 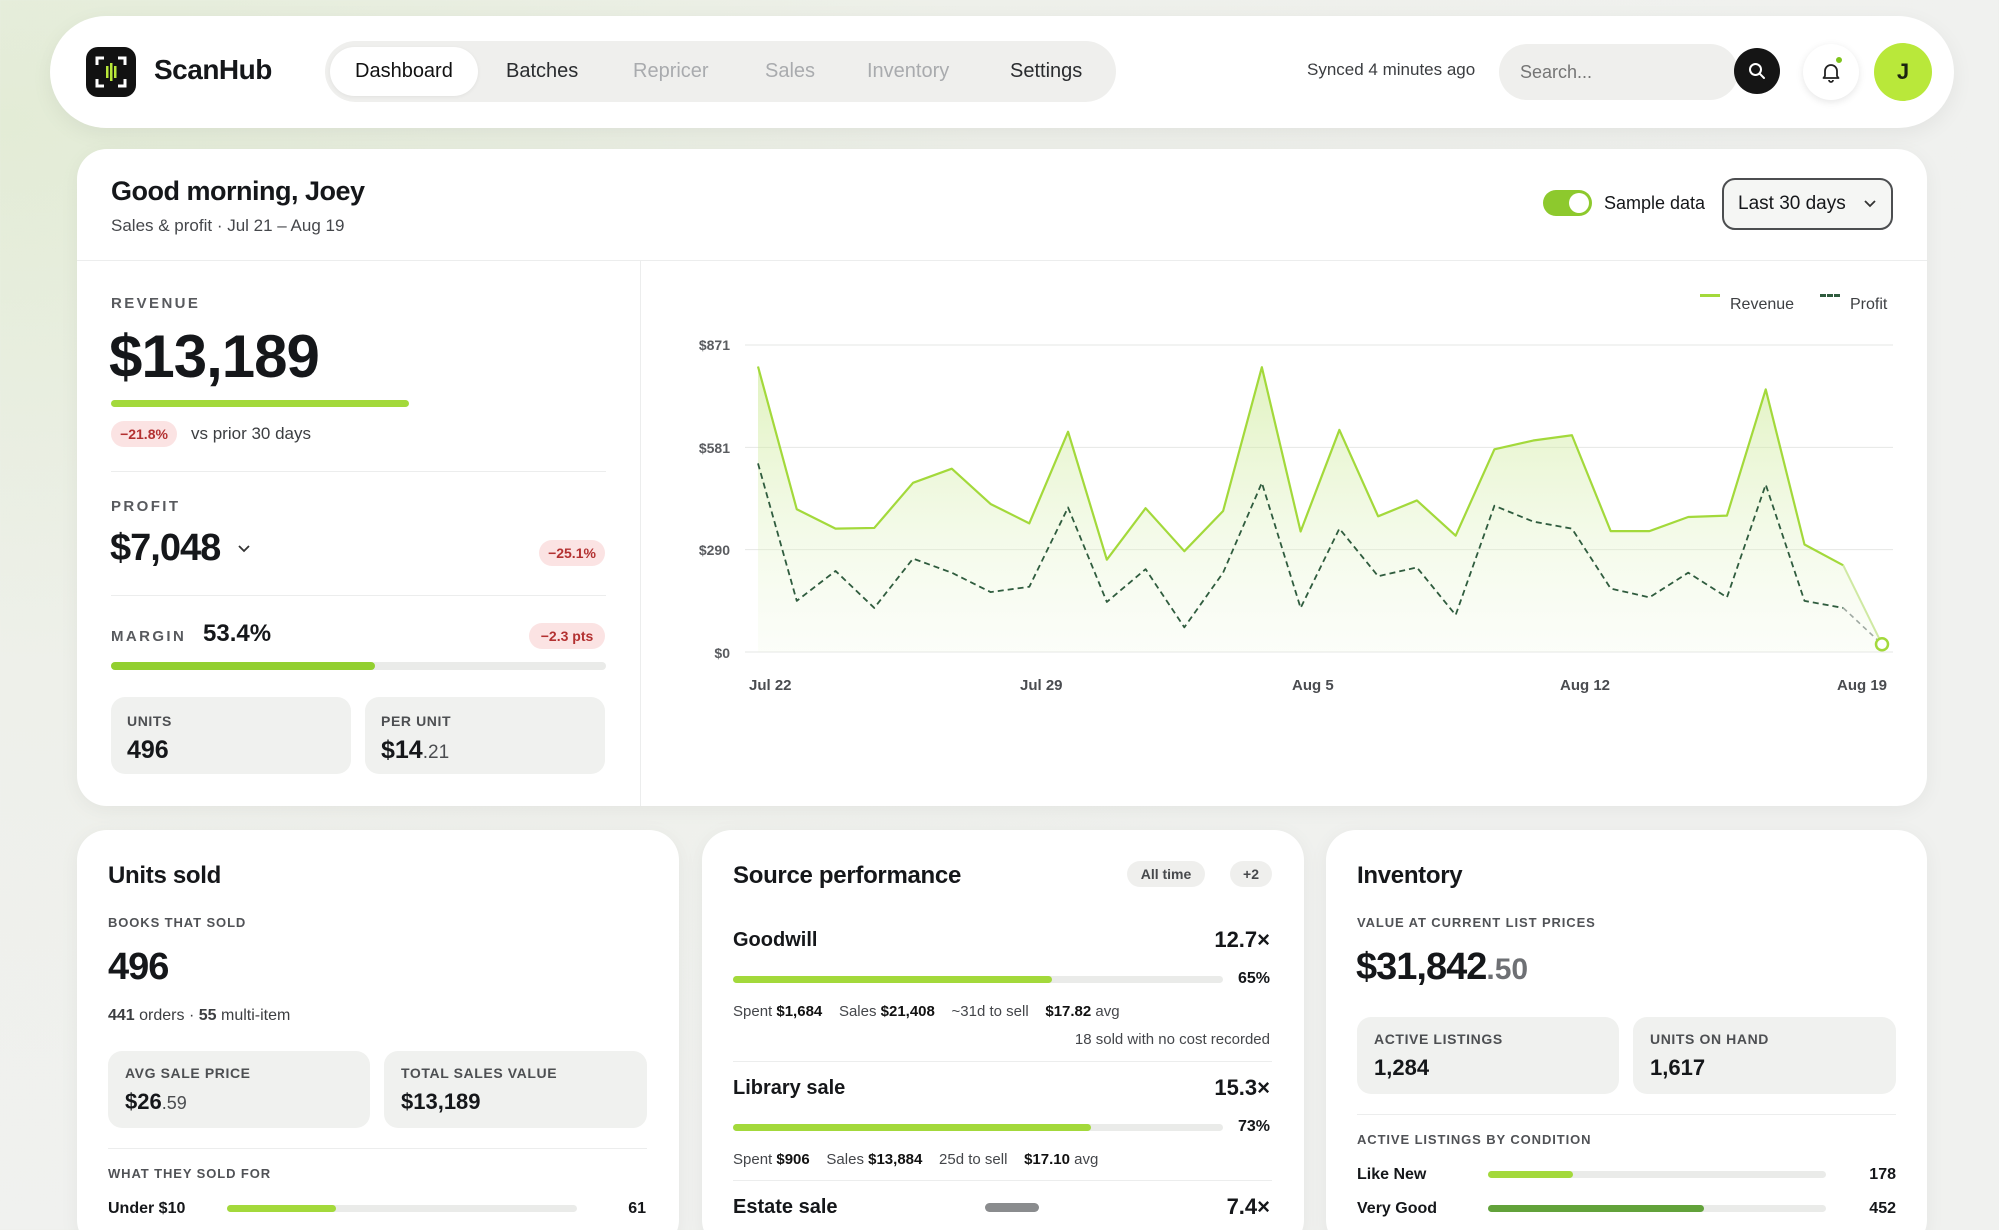 What do you see at coordinates (147, 1208) in the screenshot?
I see `bucket-label: Under $10` at bounding box center [147, 1208].